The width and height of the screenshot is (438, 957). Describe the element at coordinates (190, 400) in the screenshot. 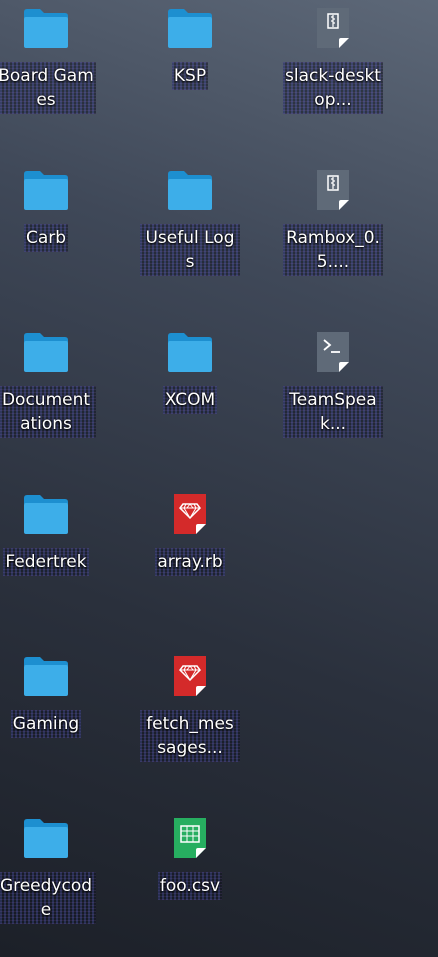

I see `item-label: XCOM` at that location.